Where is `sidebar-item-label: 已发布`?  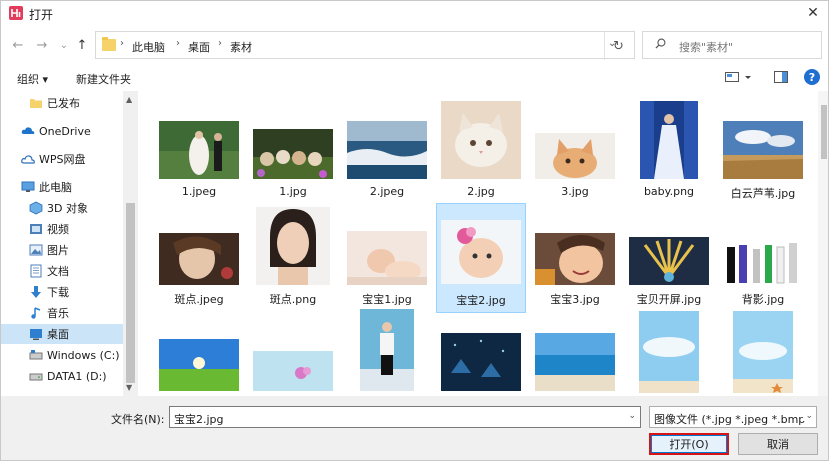
sidebar-item-label: 已发布 is located at coordinates (63, 103).